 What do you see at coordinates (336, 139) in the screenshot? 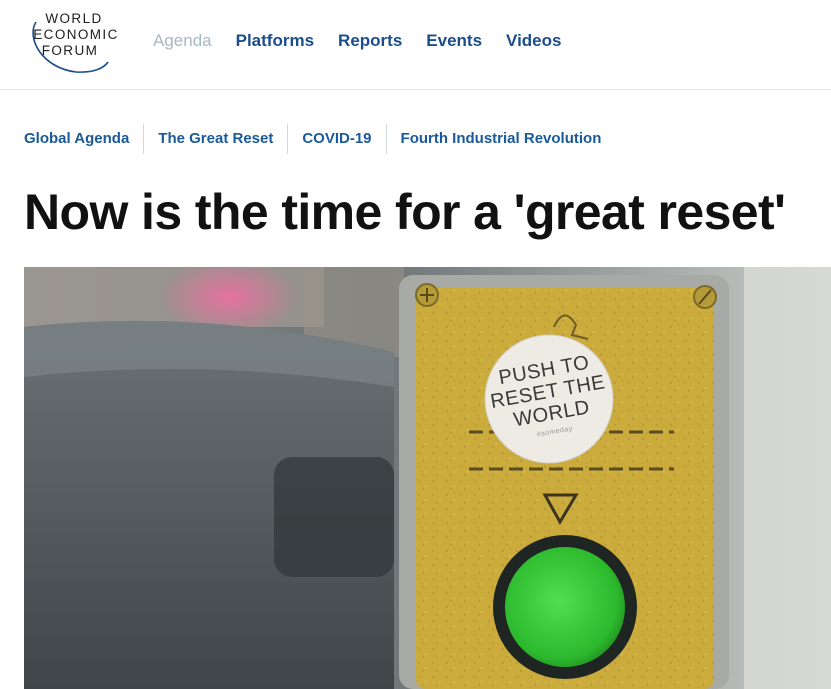
I see `topic-covid-19: COVID-19` at bounding box center [336, 139].